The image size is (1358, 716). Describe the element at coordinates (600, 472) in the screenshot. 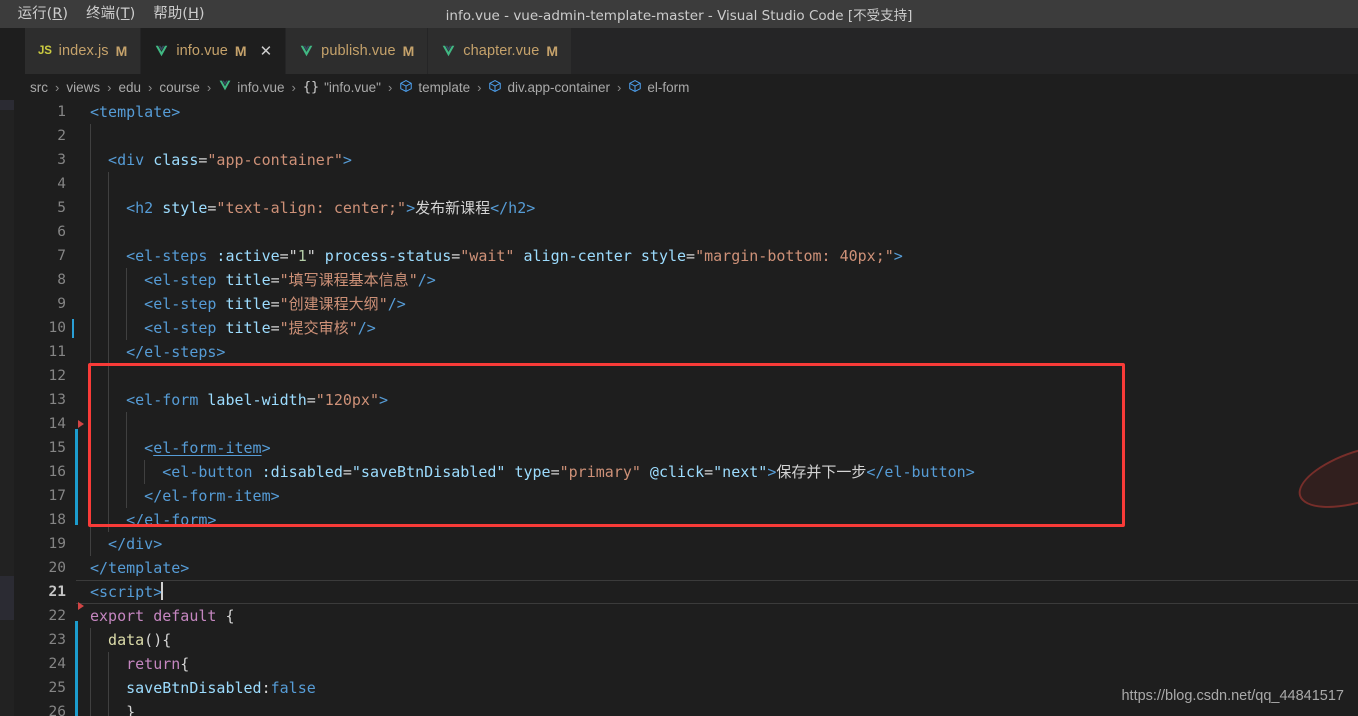

I see `code-token: "primary"` at that location.